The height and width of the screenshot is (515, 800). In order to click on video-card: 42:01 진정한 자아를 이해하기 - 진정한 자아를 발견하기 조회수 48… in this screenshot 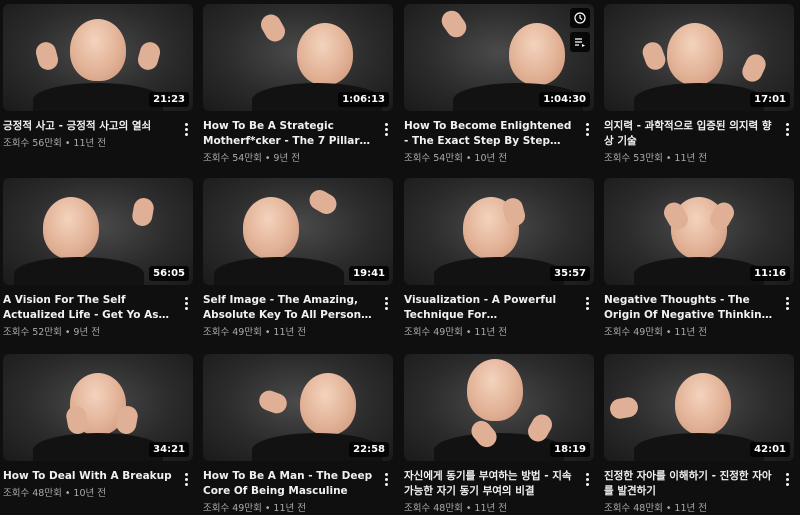, I will do `click(699, 434)`.